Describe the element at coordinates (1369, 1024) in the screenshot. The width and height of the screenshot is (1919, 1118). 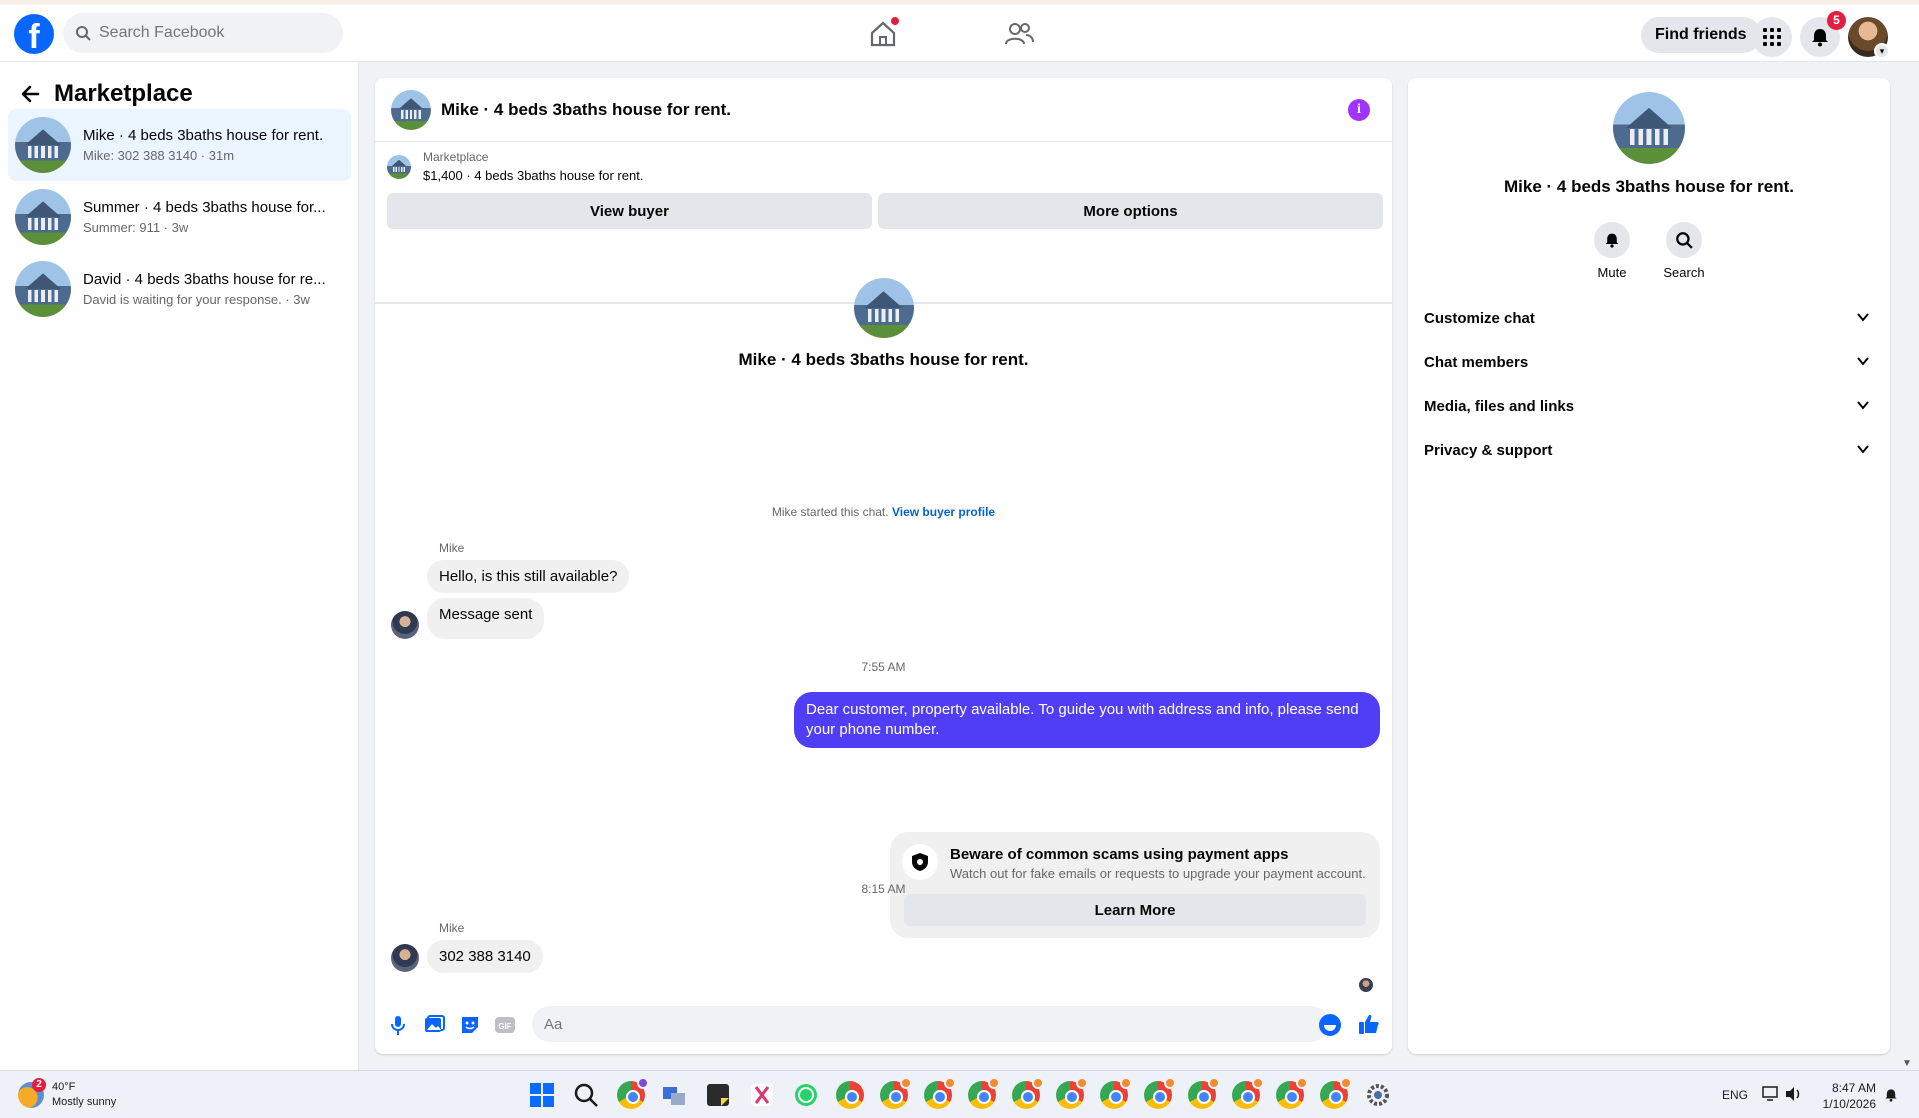
I see `thumbs-up-icon` at that location.